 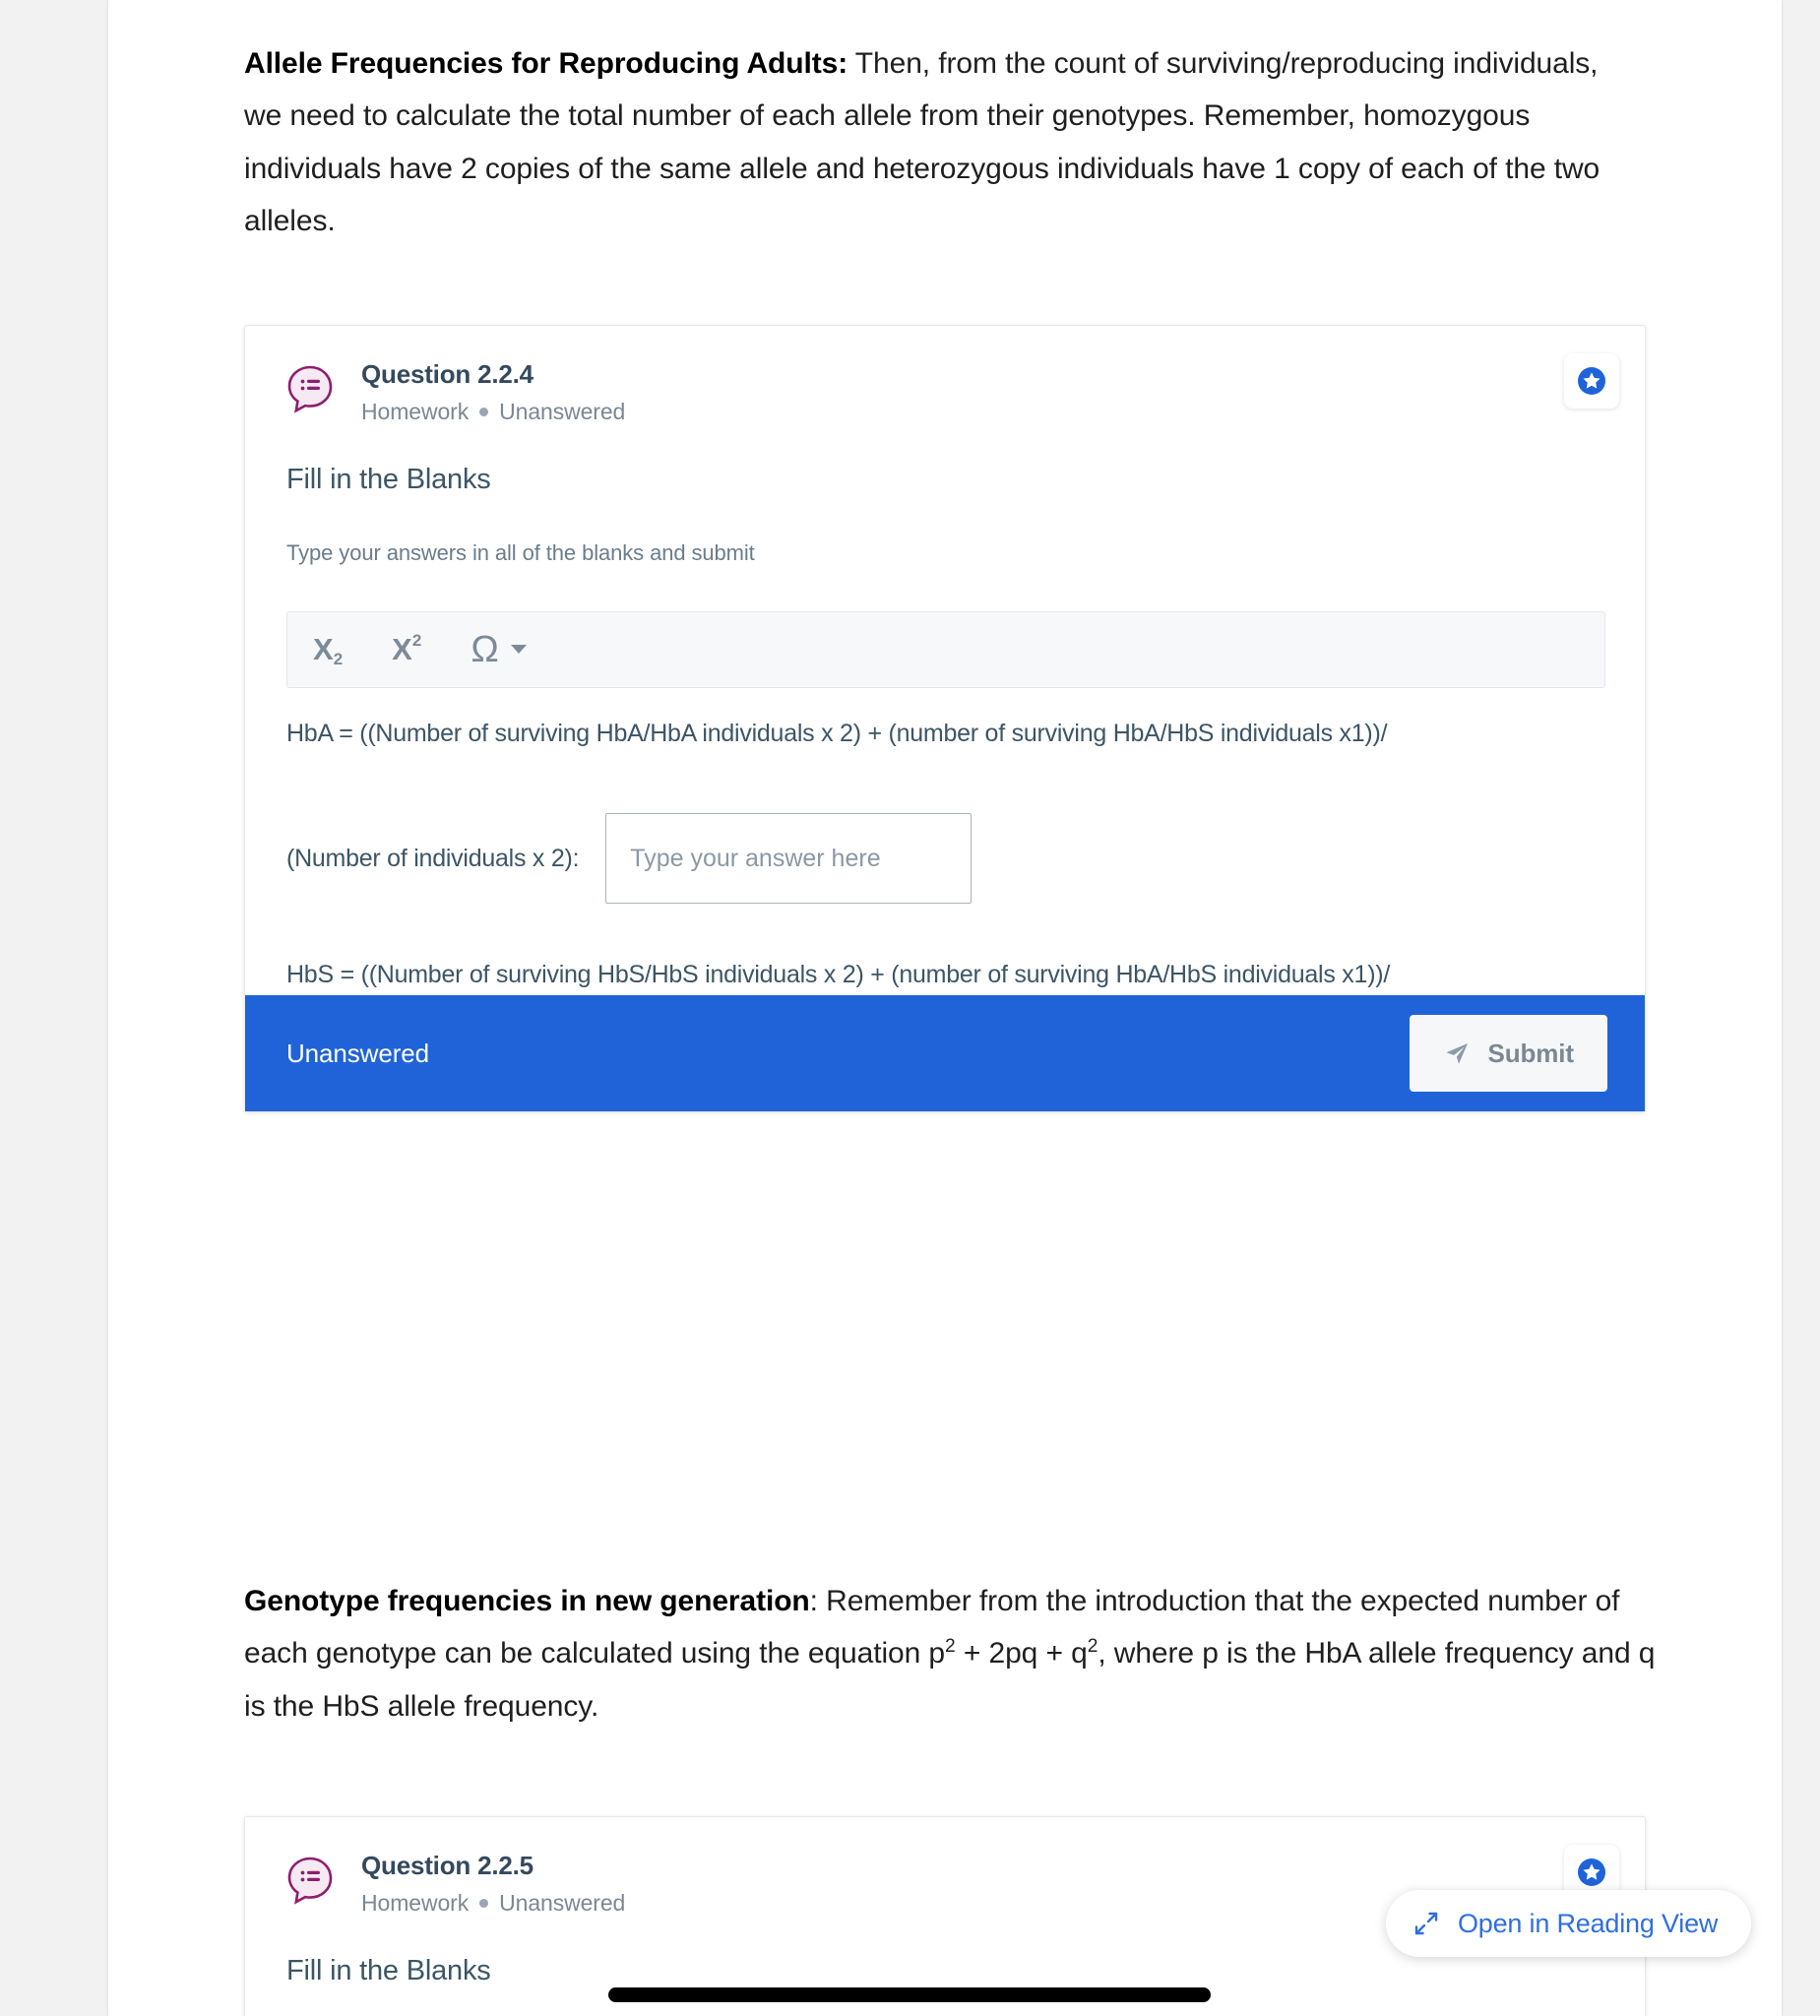 I want to click on subscript-mark: 2, so click(x=338, y=659).